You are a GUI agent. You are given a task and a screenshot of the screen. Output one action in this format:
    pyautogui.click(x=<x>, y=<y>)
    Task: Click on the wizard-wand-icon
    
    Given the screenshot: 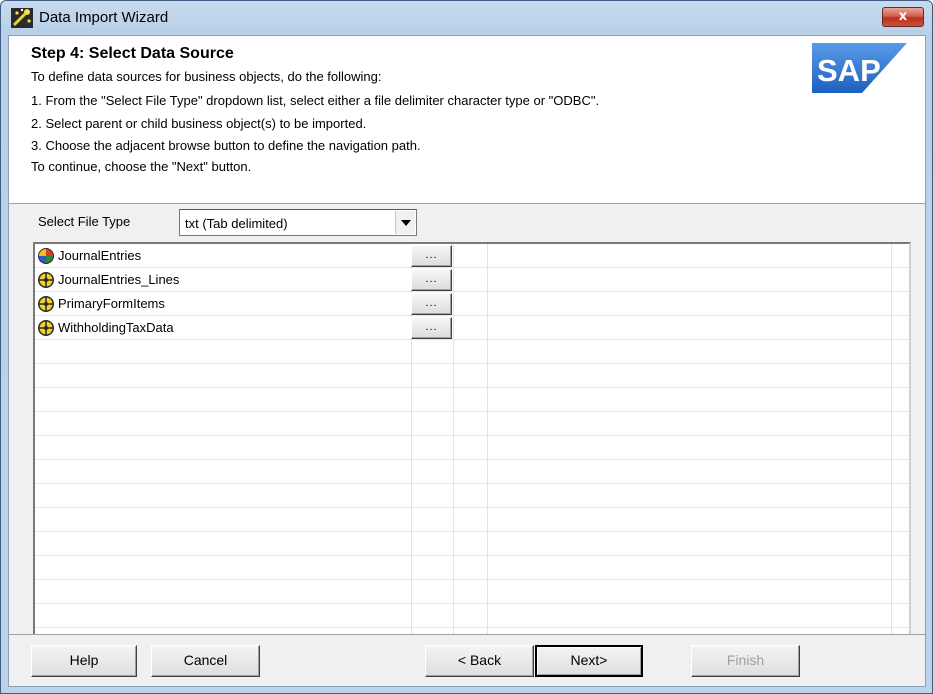 What is the action you would take?
    pyautogui.click(x=22, y=18)
    